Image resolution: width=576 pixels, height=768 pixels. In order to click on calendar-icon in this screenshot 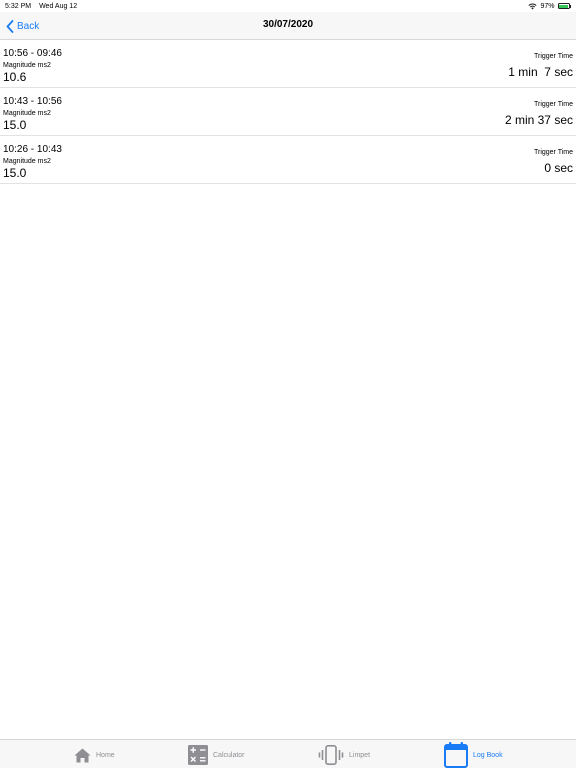, I will do `click(456, 755)`.